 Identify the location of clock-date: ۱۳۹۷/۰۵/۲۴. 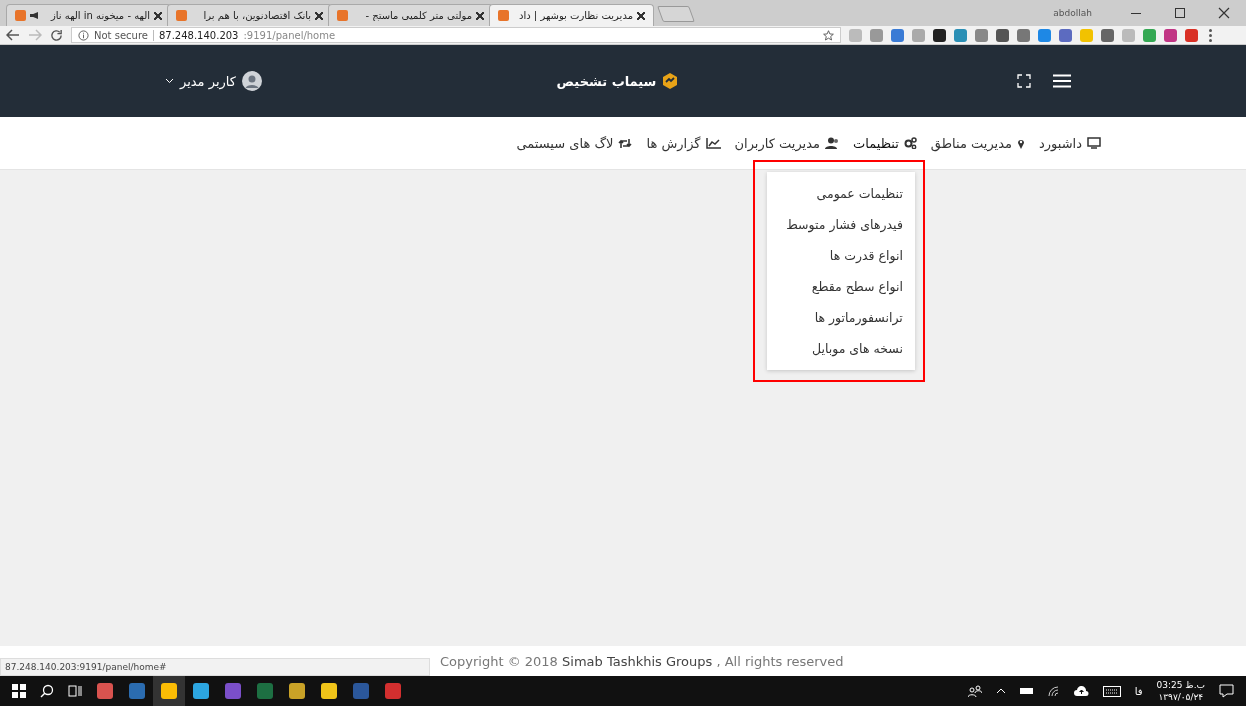
(1181, 697).